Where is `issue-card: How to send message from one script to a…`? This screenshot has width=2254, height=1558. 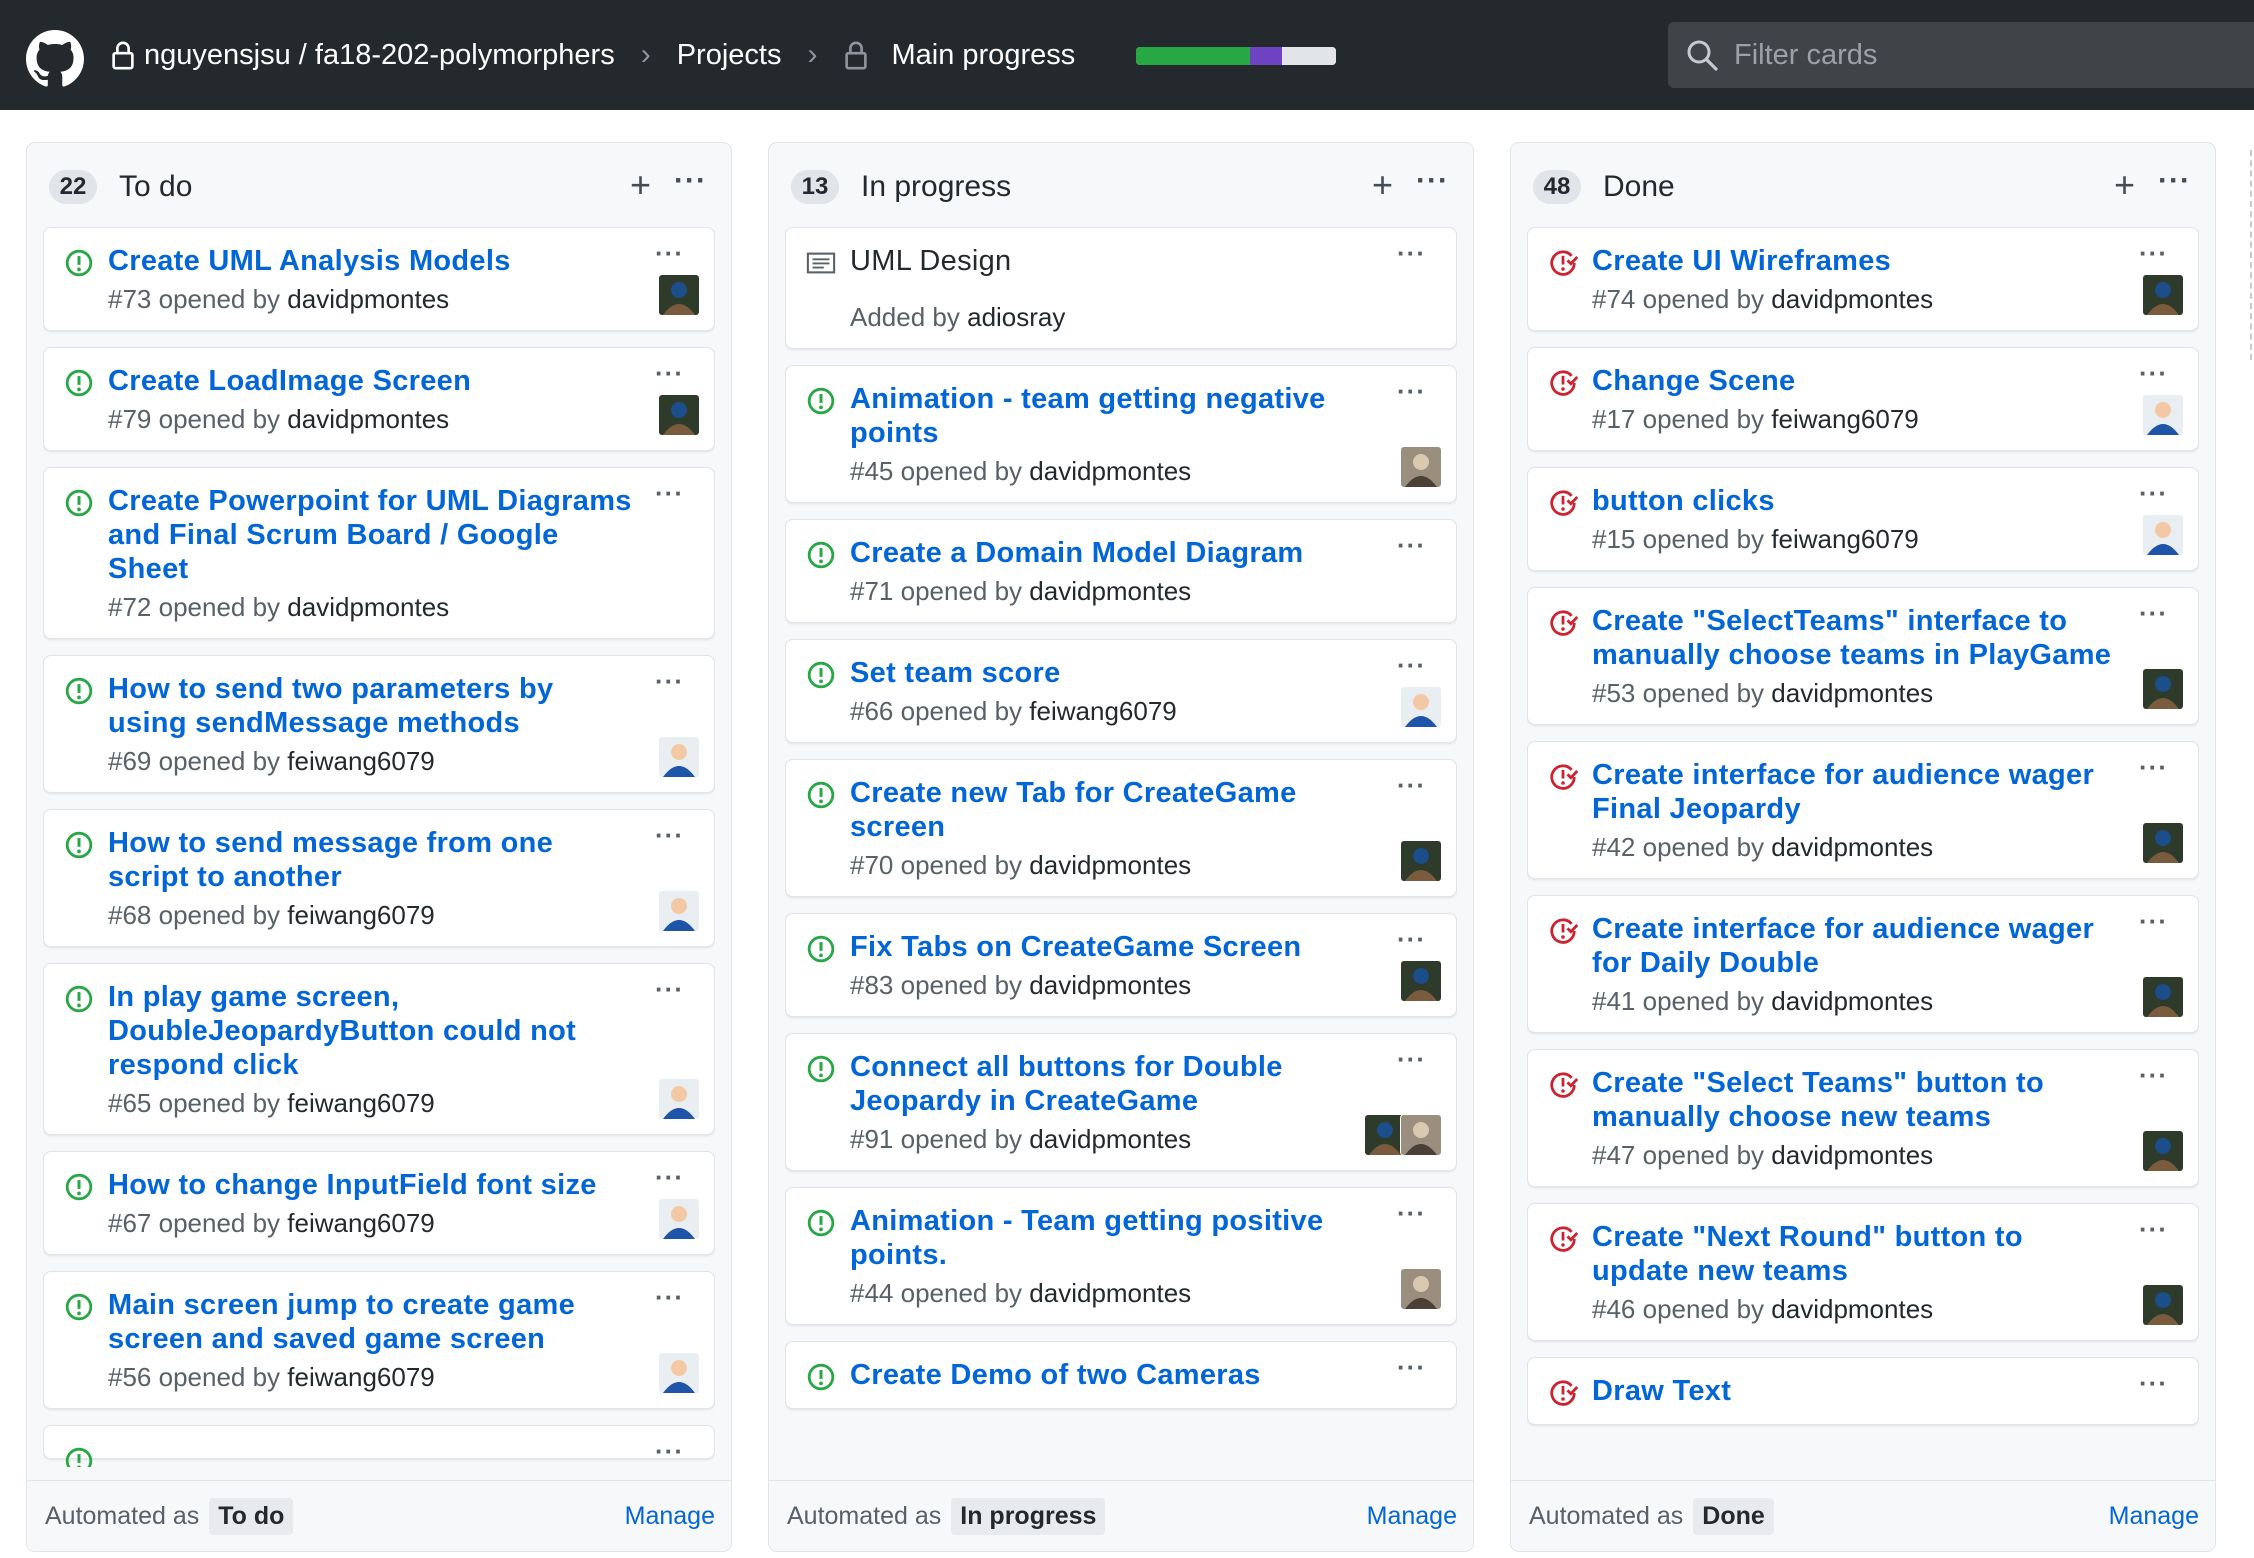
issue-card: How to send message from one script to a… is located at coordinates (379, 878).